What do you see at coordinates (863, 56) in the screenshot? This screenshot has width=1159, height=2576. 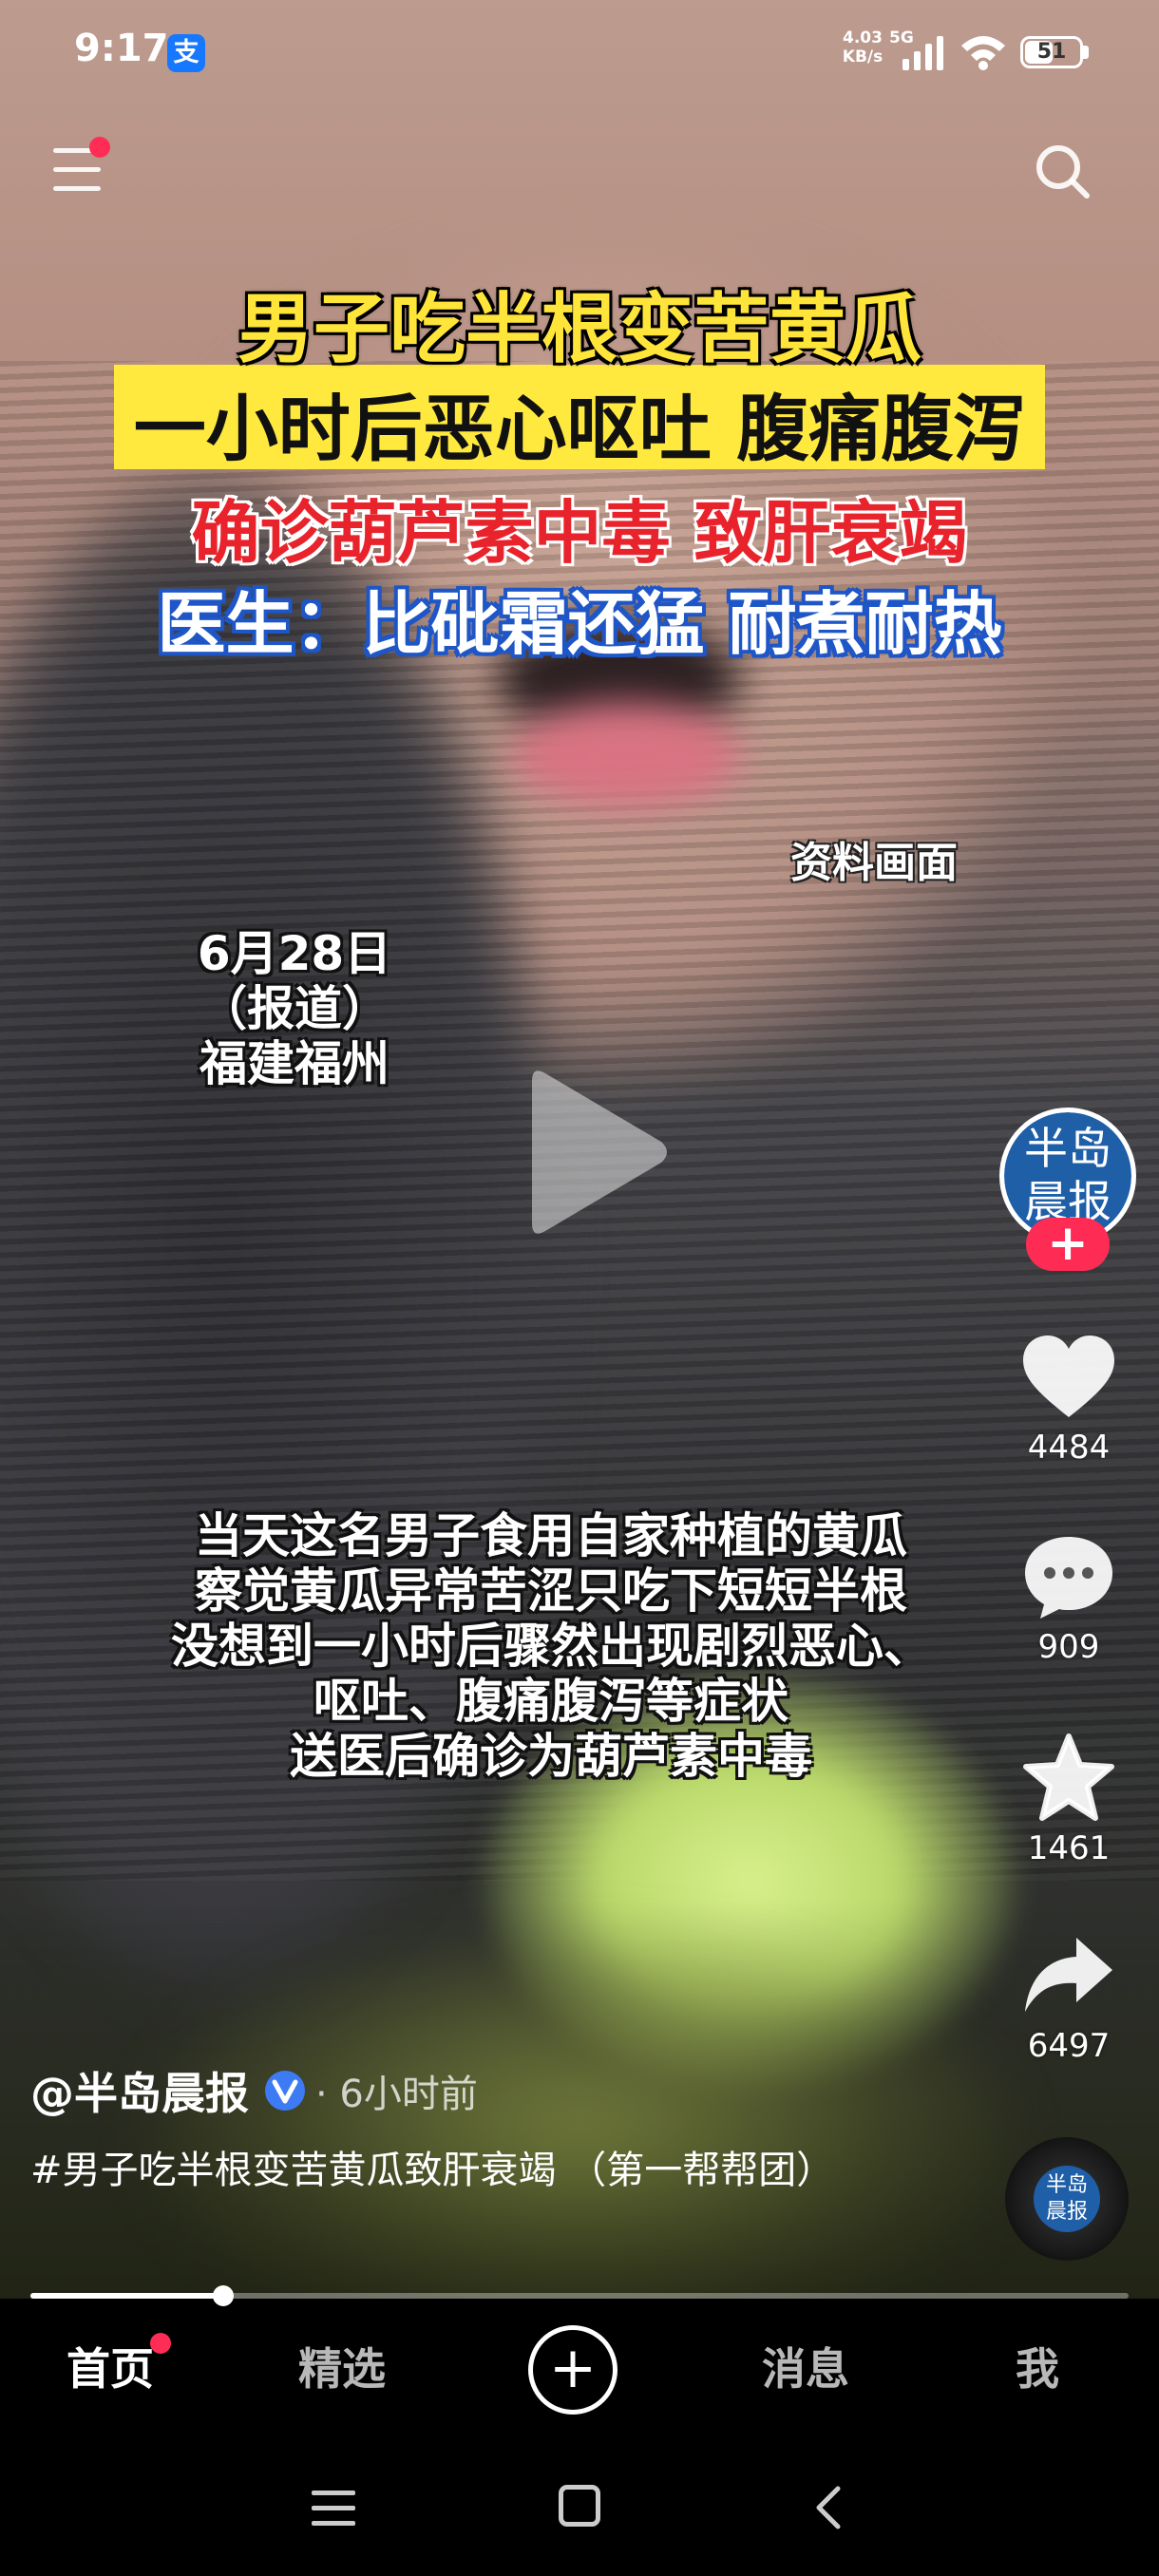 I see `network-speed-unit: KB/s` at bounding box center [863, 56].